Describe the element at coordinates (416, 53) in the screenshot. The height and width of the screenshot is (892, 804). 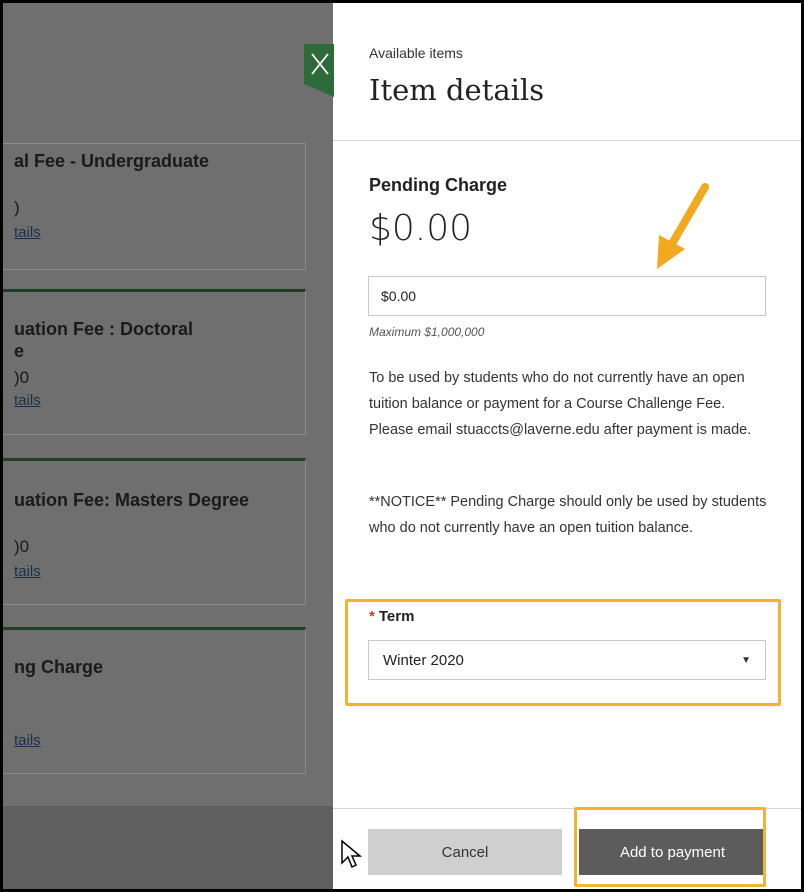
I see `breadcrumb: Available items` at that location.